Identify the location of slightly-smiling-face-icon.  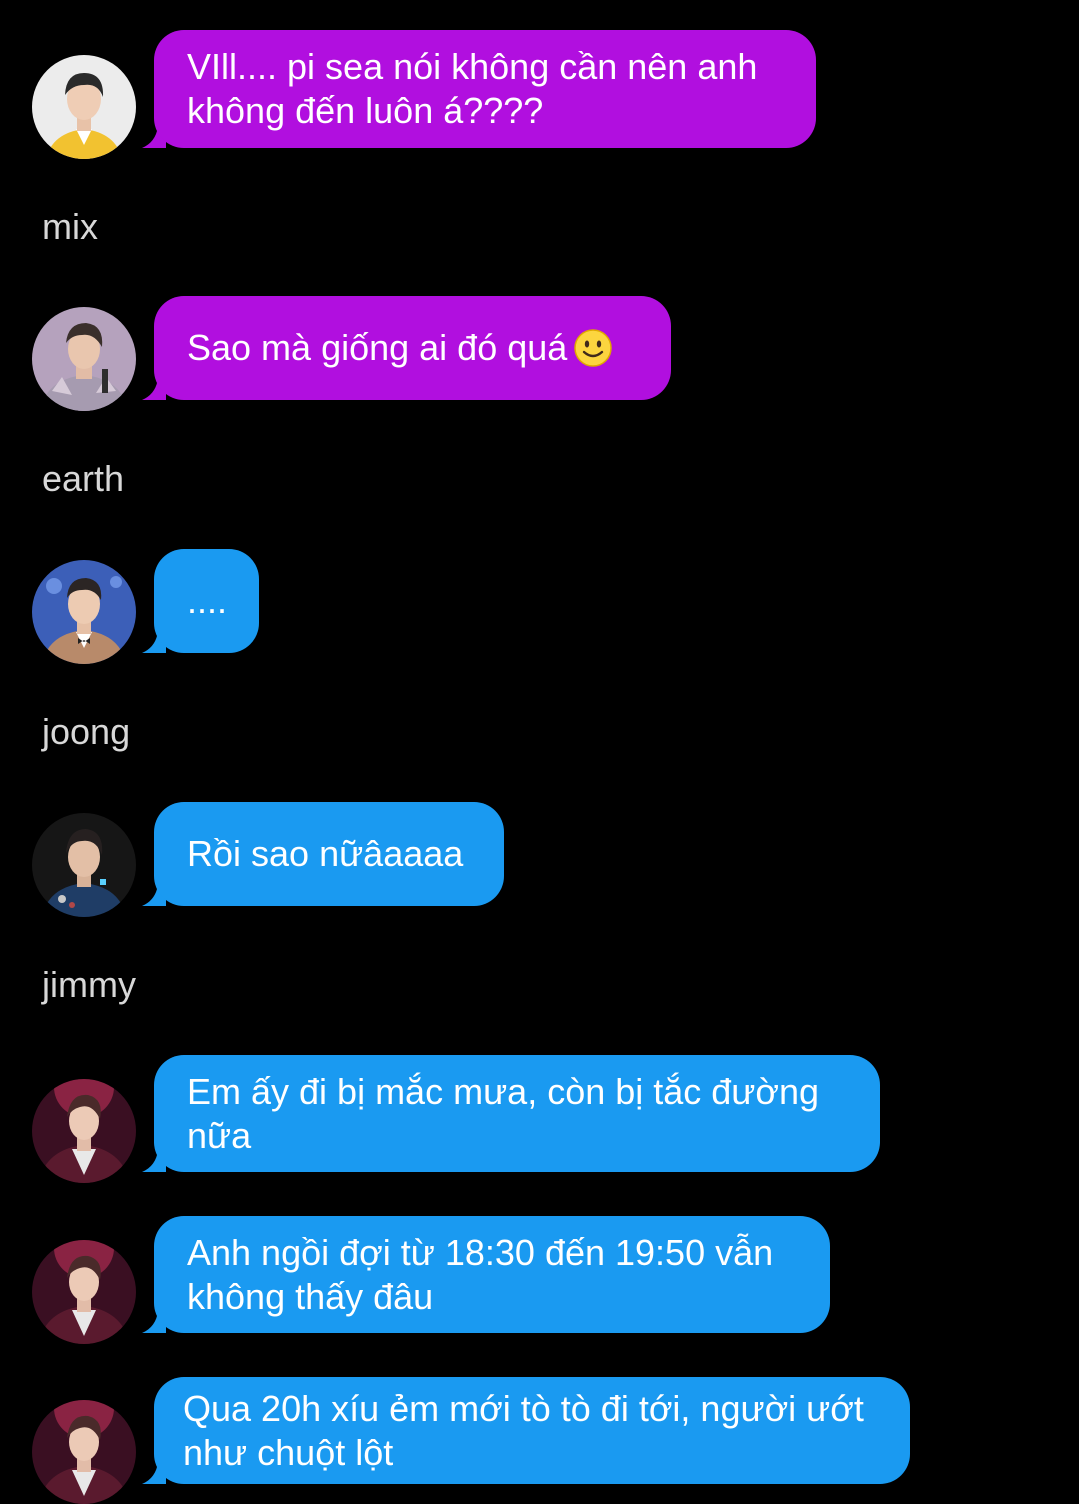
(593, 348).